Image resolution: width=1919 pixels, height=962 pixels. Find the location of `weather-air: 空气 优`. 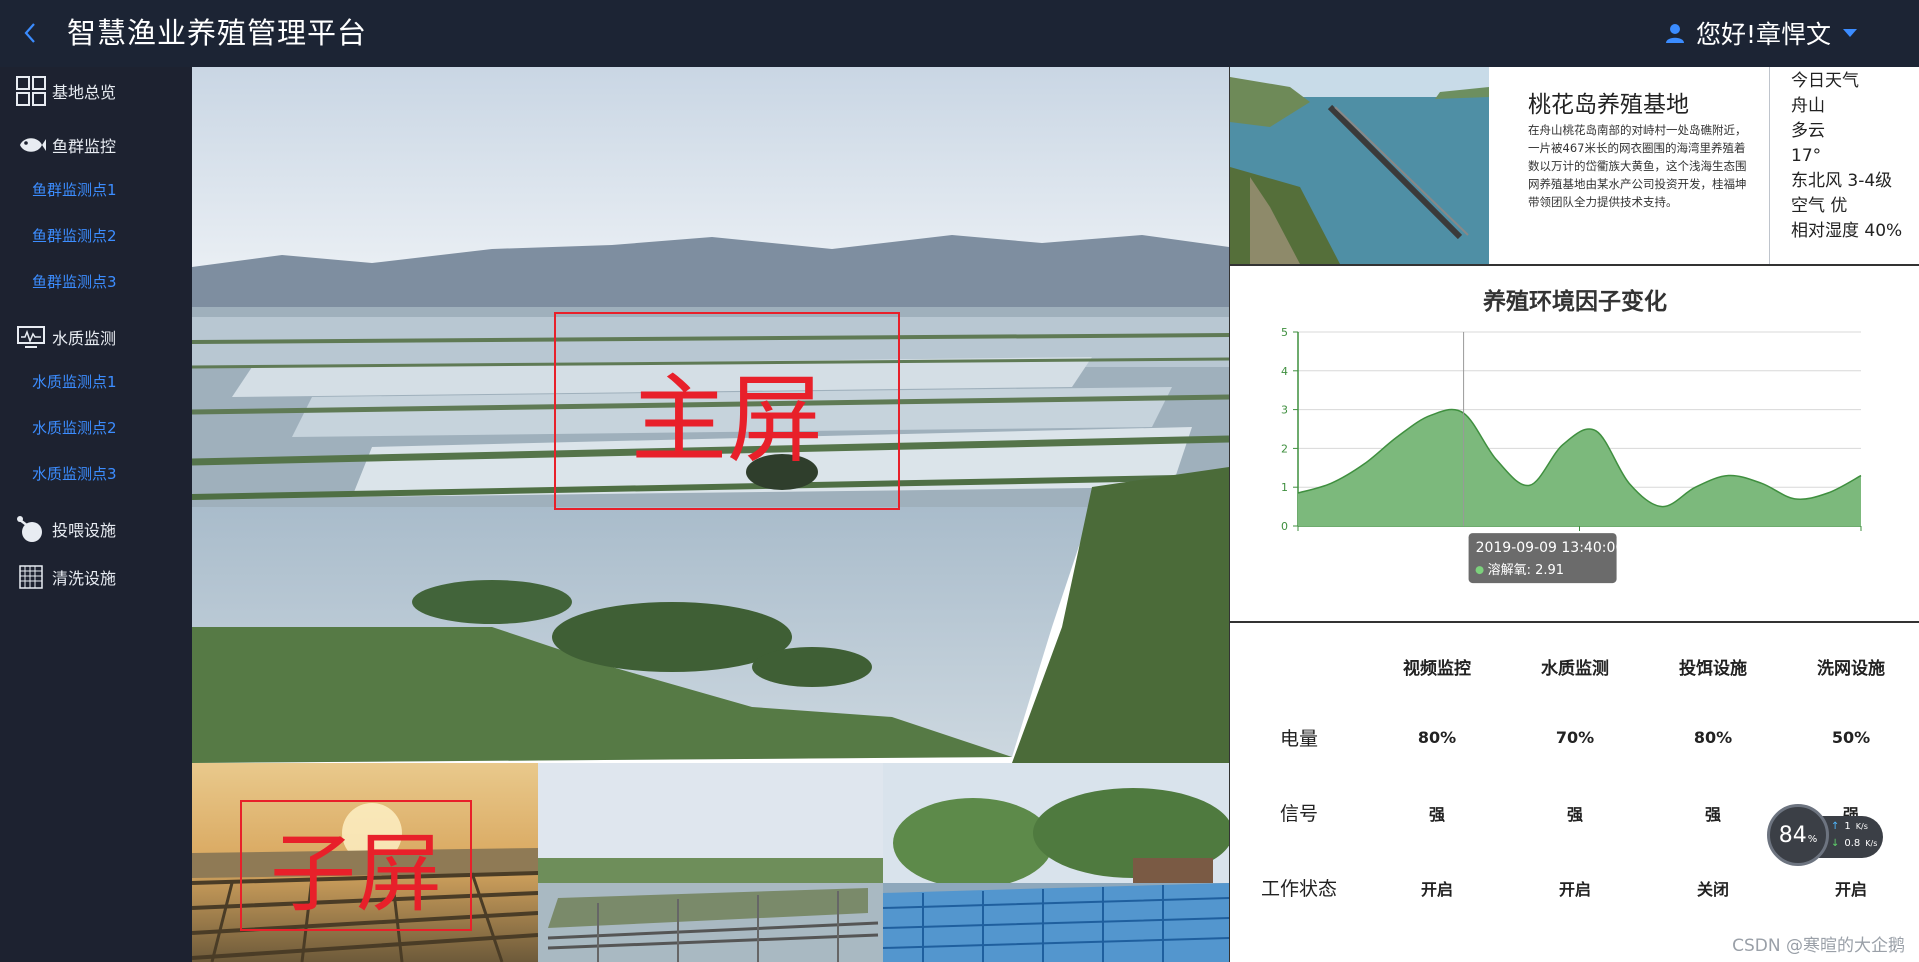

weather-air: 空气 优 is located at coordinates (1819, 206).